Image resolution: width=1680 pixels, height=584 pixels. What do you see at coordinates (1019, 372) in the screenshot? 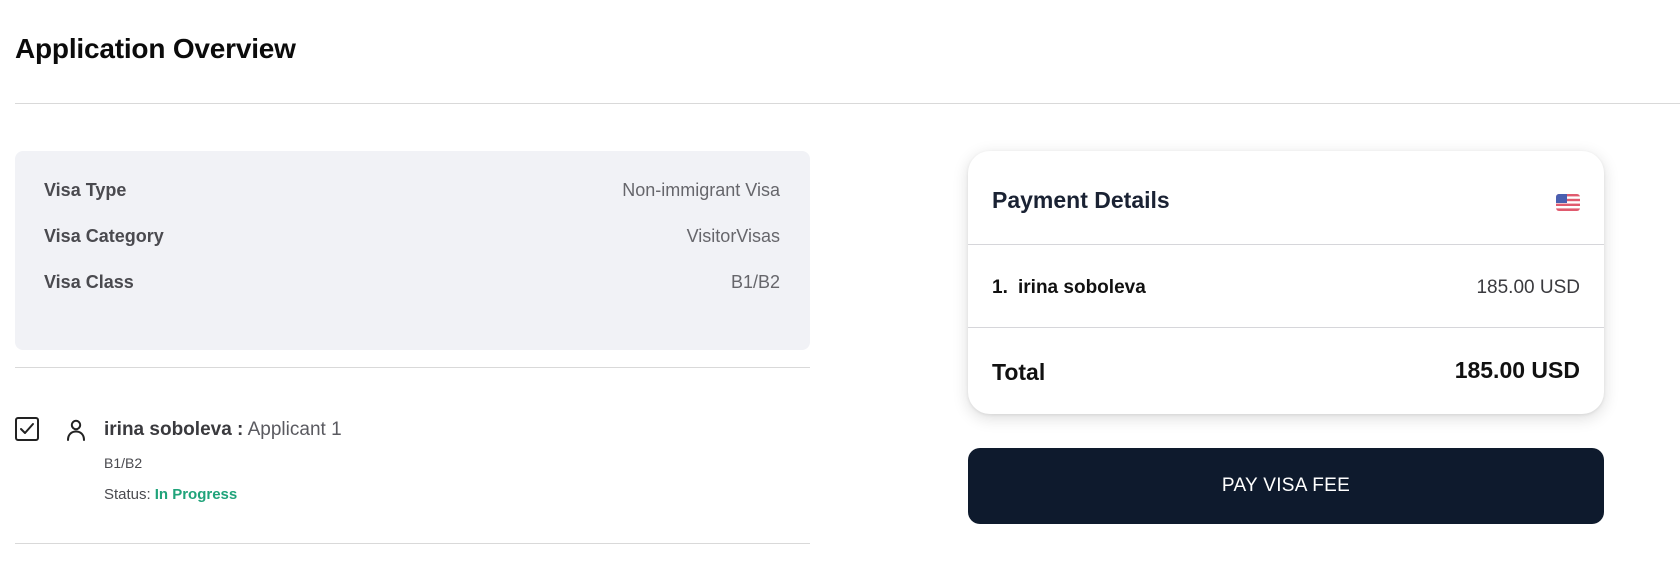
I see `total-label: Total` at bounding box center [1019, 372].